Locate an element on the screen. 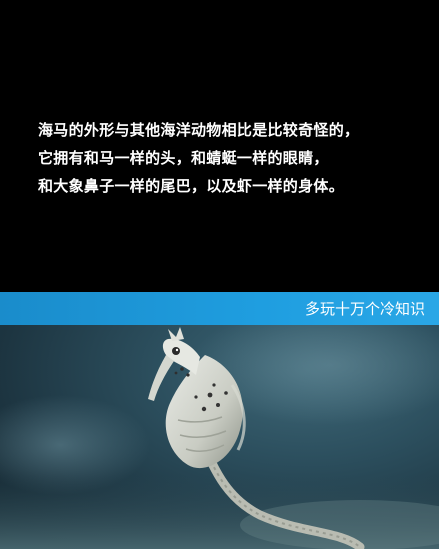 The width and height of the screenshot is (439, 549). banner-label: 多玩十万个冷知识 is located at coordinates (364, 309).